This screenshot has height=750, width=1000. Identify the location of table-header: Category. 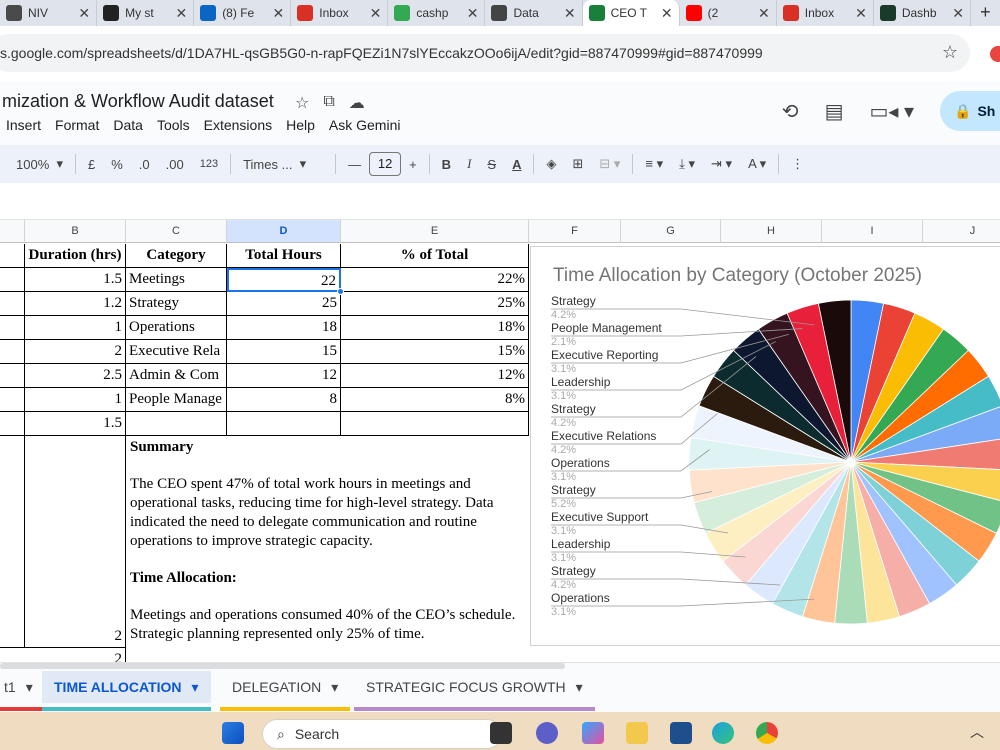
(176, 256).